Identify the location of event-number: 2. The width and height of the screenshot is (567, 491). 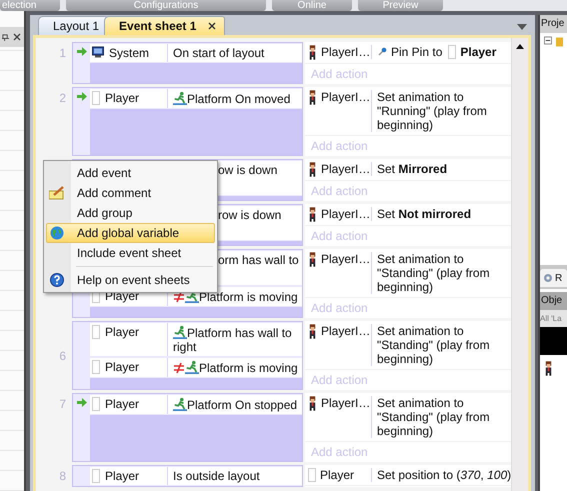
(62, 98).